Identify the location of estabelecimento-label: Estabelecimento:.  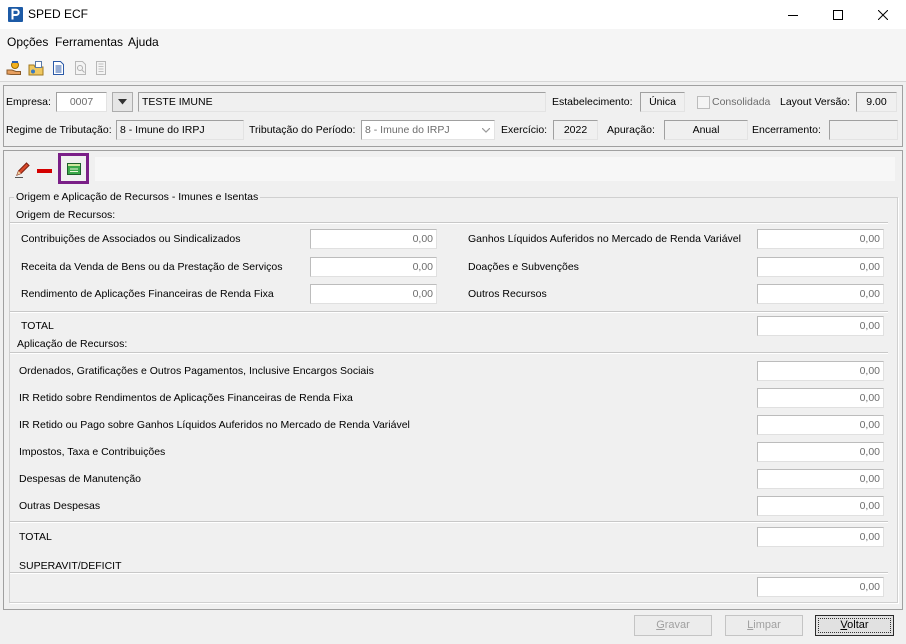
(592, 102).